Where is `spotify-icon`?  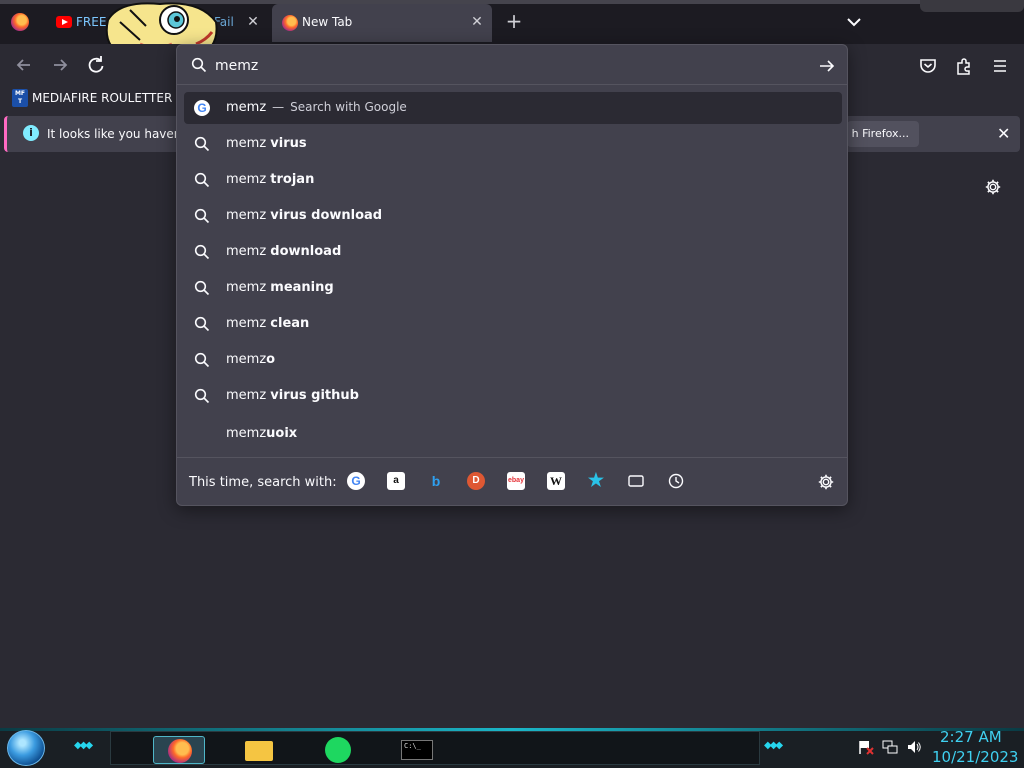
spotify-icon is located at coordinates (338, 750).